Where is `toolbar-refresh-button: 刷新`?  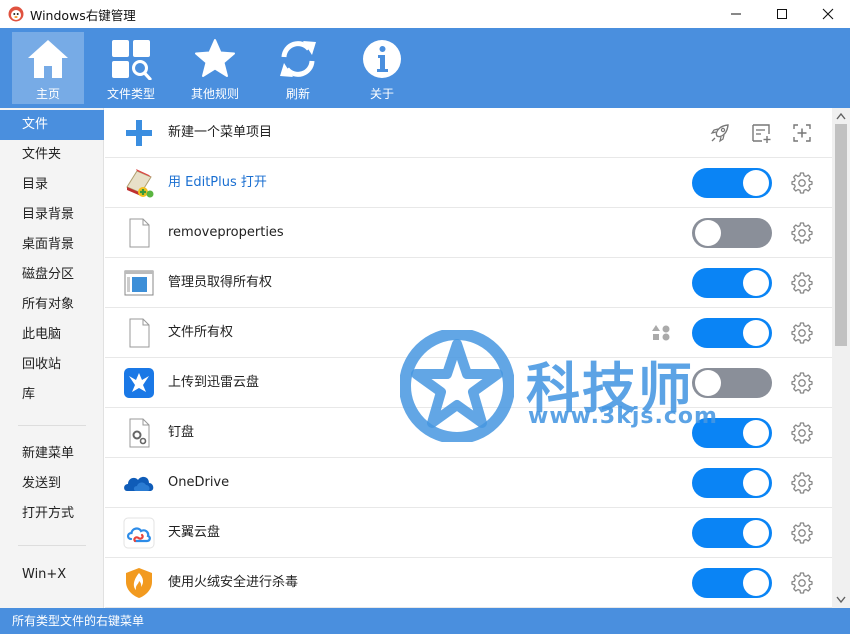 toolbar-refresh-button: 刷新 is located at coordinates (298, 68).